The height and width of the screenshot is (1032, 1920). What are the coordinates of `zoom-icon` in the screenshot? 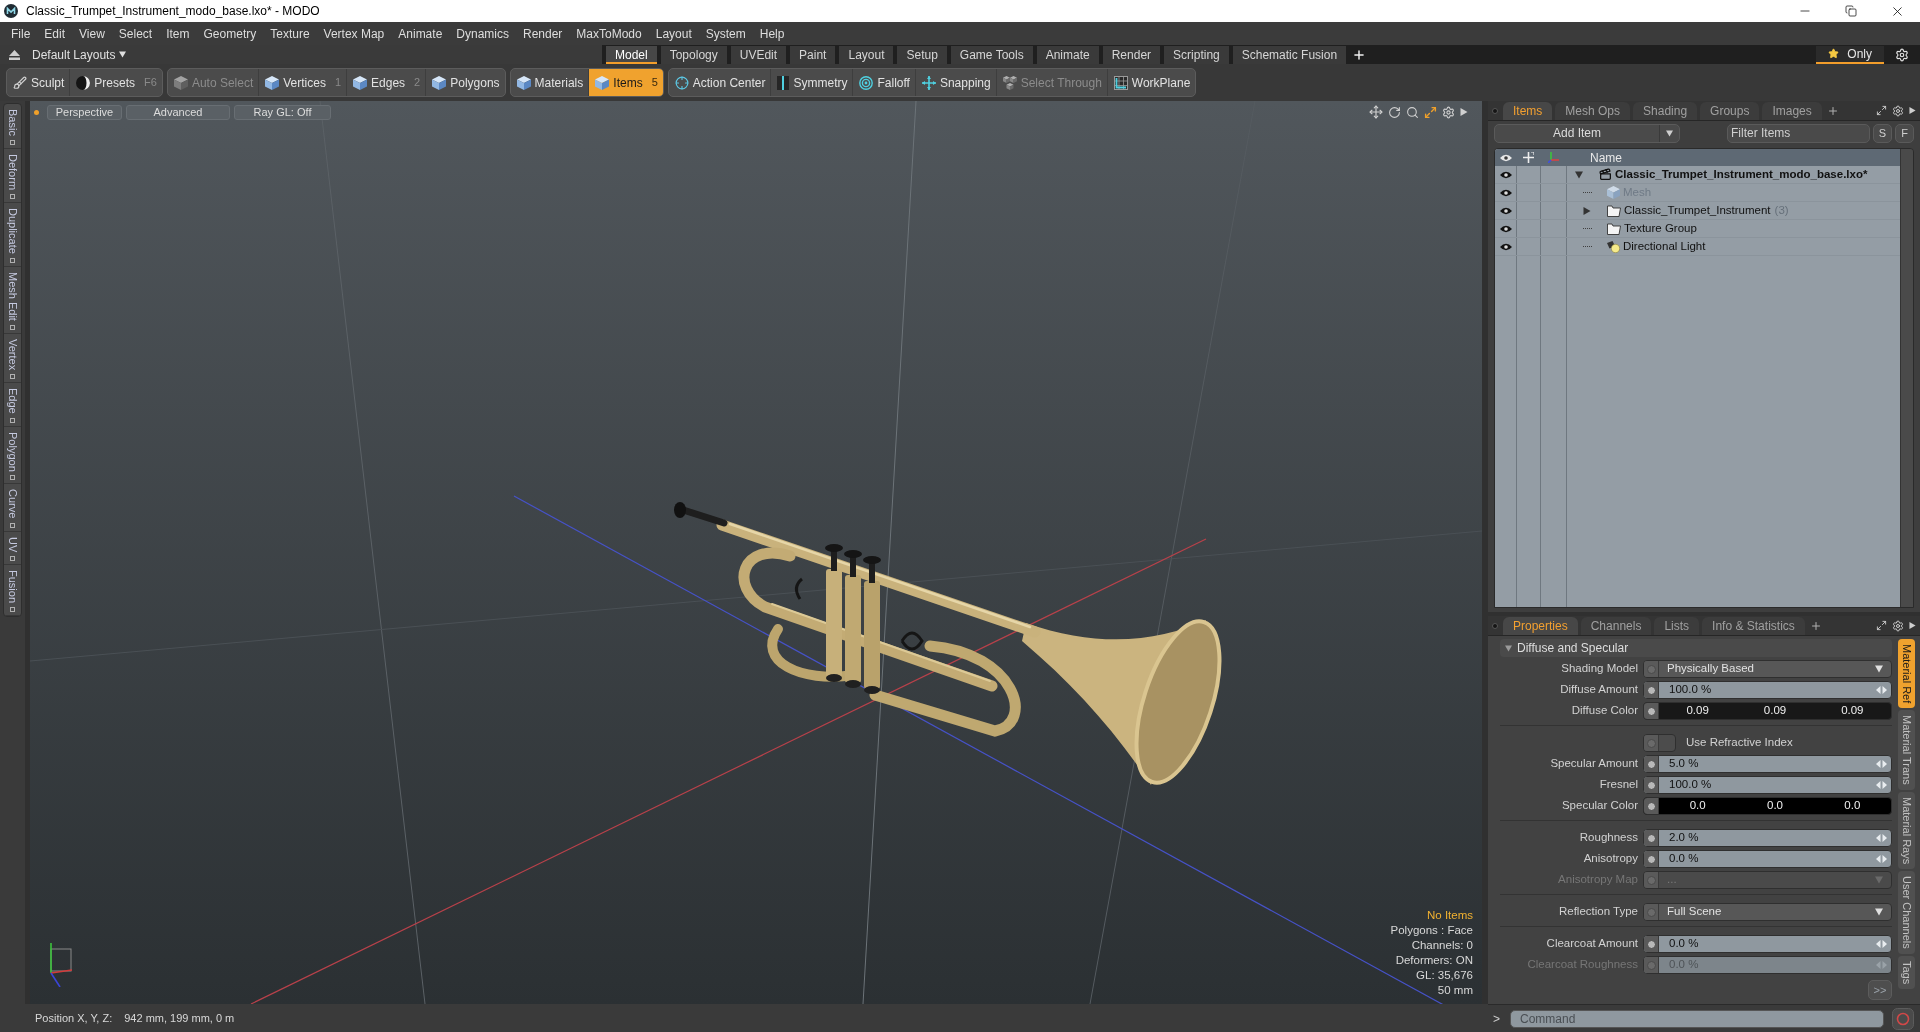 It's located at (1412, 112).